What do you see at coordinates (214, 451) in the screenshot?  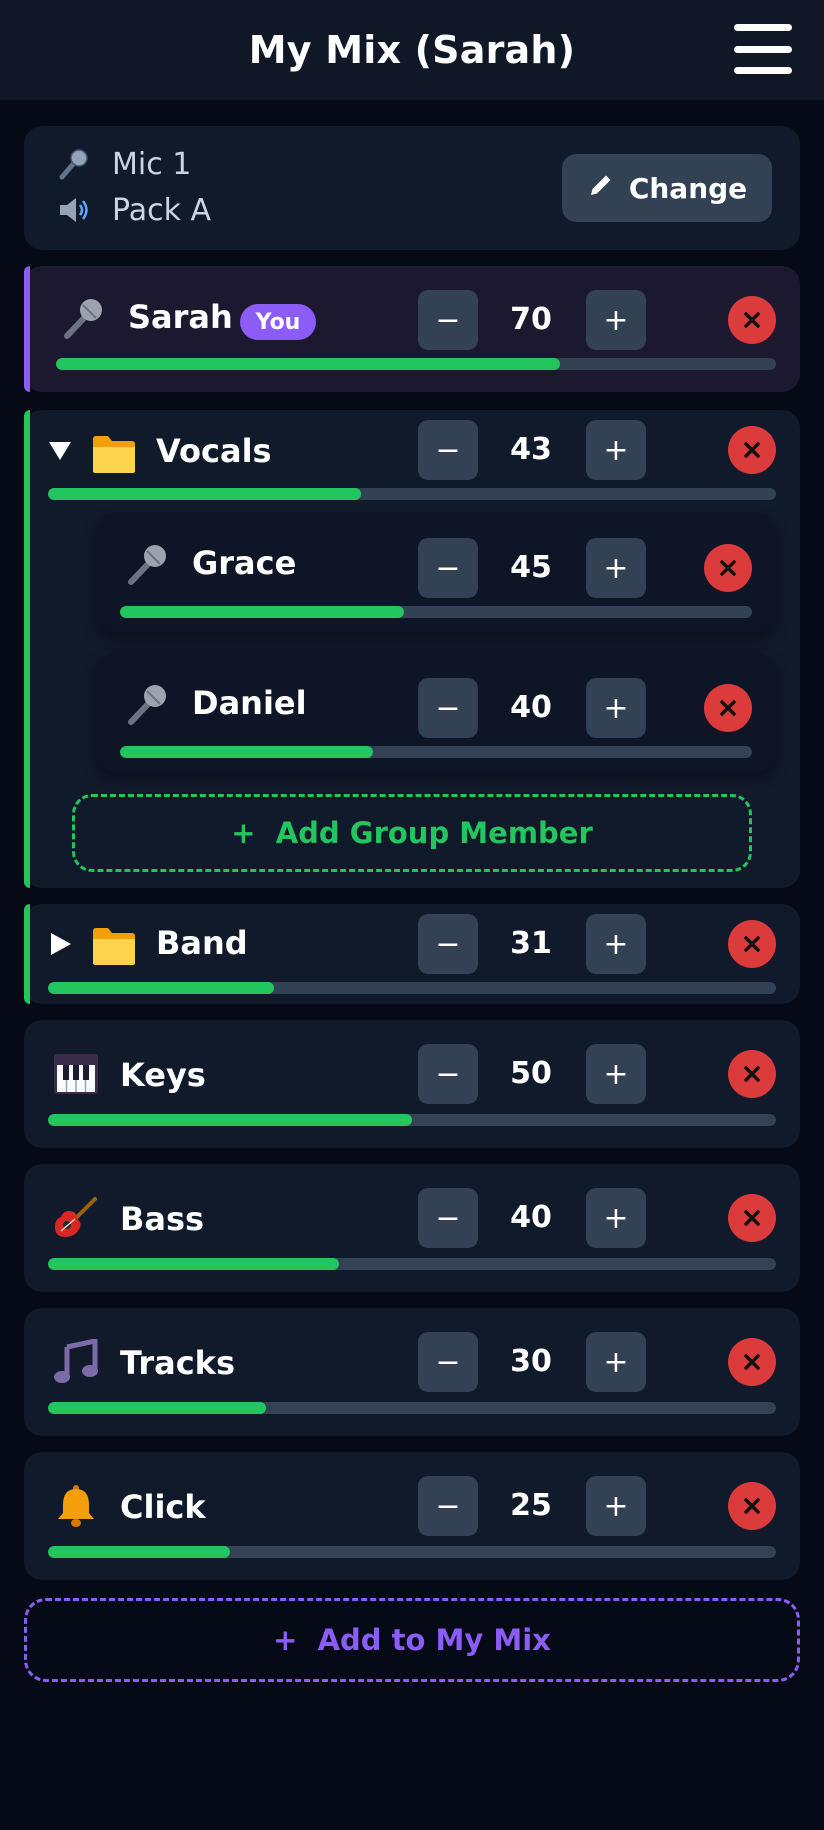 I see `group-name: Vocals` at bounding box center [214, 451].